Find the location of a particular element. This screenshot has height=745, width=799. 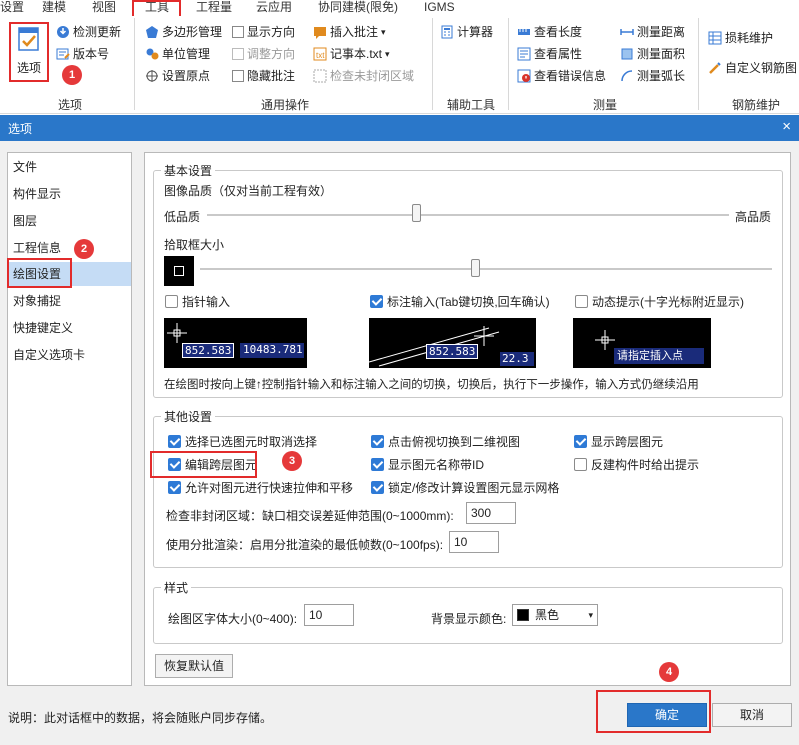

footer-note: 说明：此对话框中的数据，将会随账户同步存储。 is located at coordinates (140, 718).